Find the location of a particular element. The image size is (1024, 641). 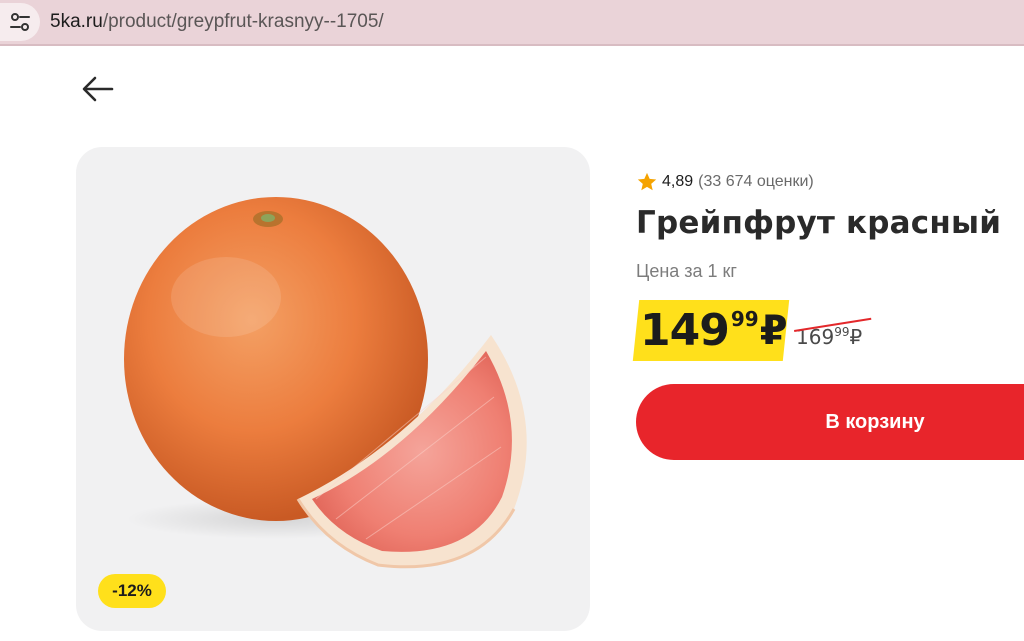

discount-badge: -12% is located at coordinates (132, 591).